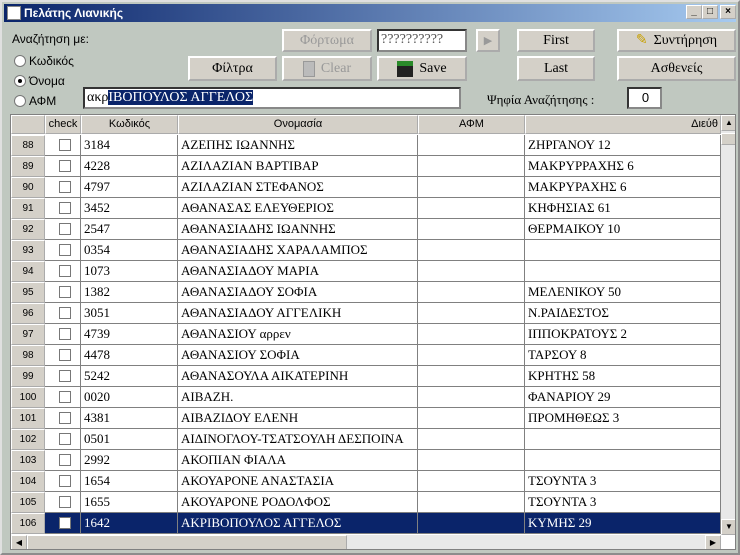 The height and width of the screenshot is (555, 740). What do you see at coordinates (366, 542) in the screenshot?
I see `horizontal-scrollbar: ◀ ▶` at bounding box center [366, 542].